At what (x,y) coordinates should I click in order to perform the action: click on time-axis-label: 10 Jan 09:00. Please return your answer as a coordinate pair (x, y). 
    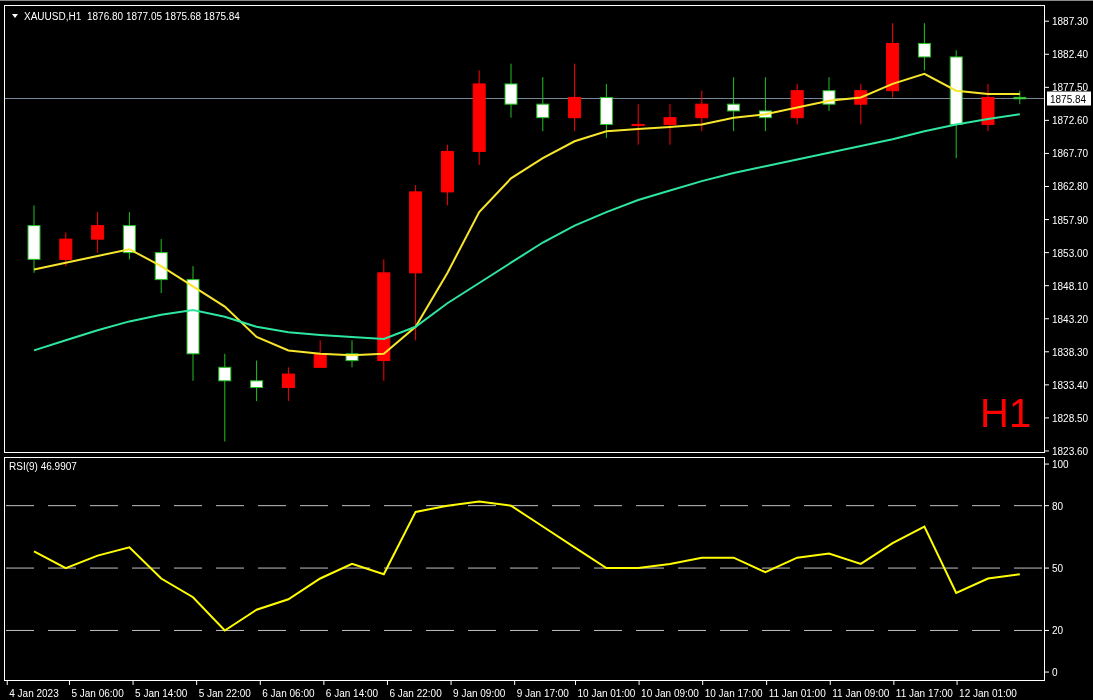
    Looking at the image, I should click on (670, 693).